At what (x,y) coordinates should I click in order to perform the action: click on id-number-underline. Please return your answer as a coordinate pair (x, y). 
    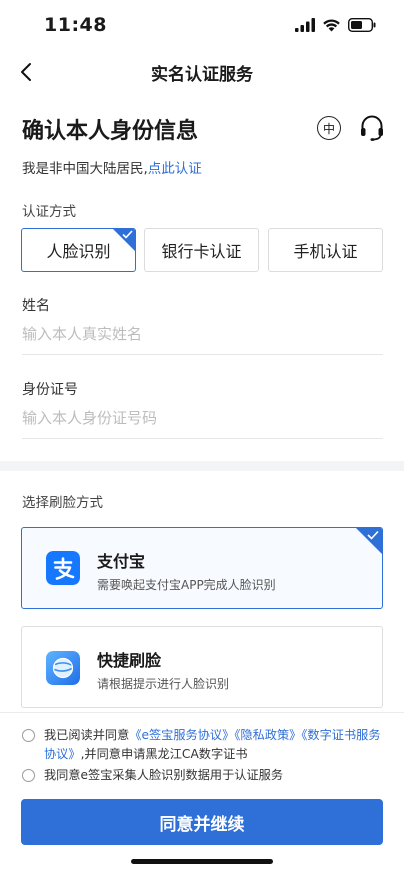
    Looking at the image, I should click on (202, 438).